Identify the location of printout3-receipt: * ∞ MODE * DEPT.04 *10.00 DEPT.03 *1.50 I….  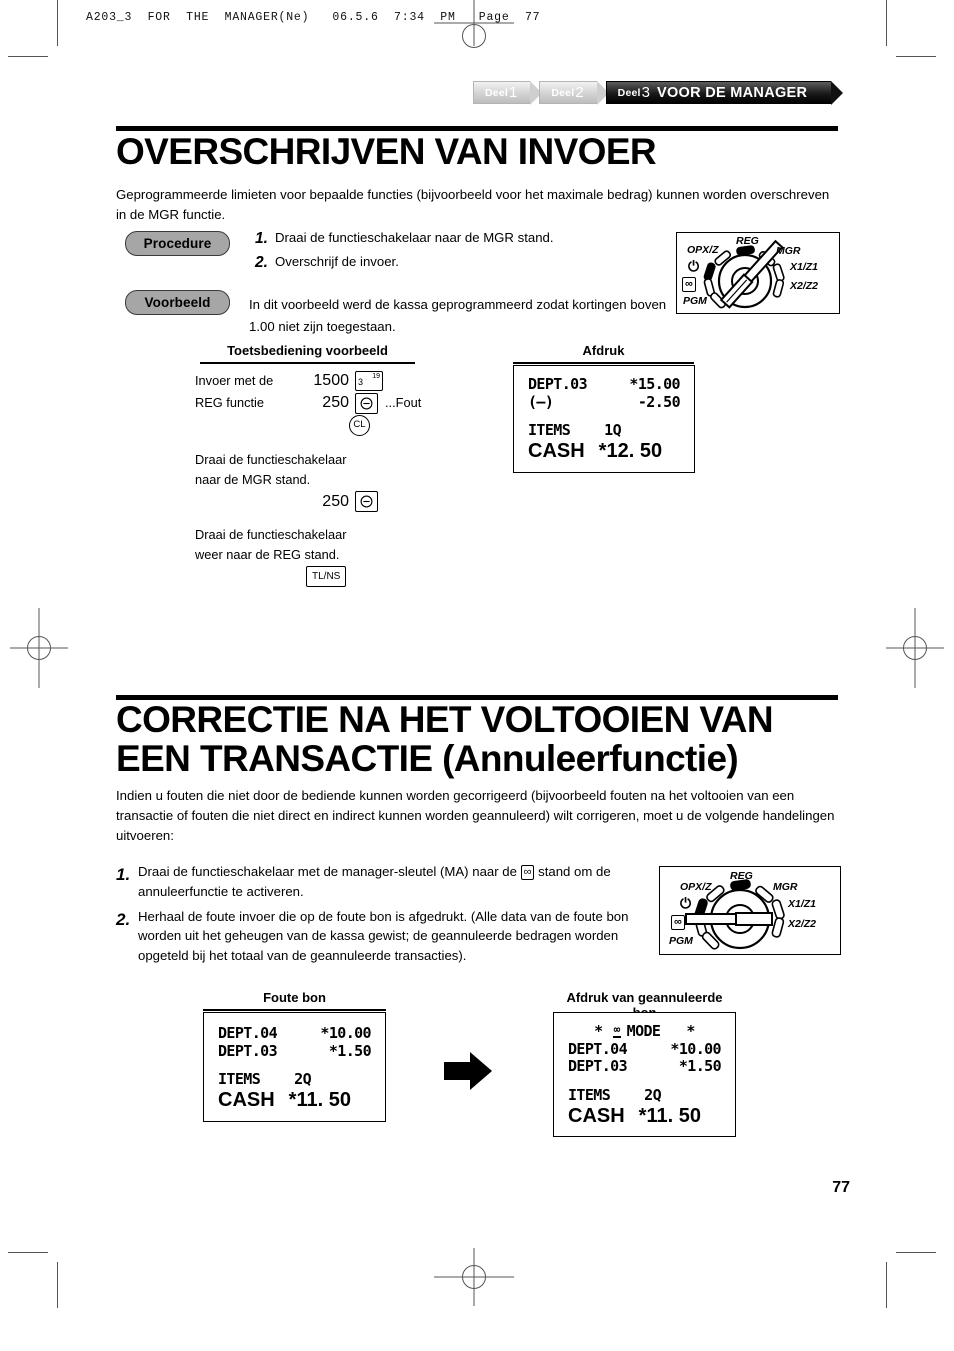
(644, 1074).